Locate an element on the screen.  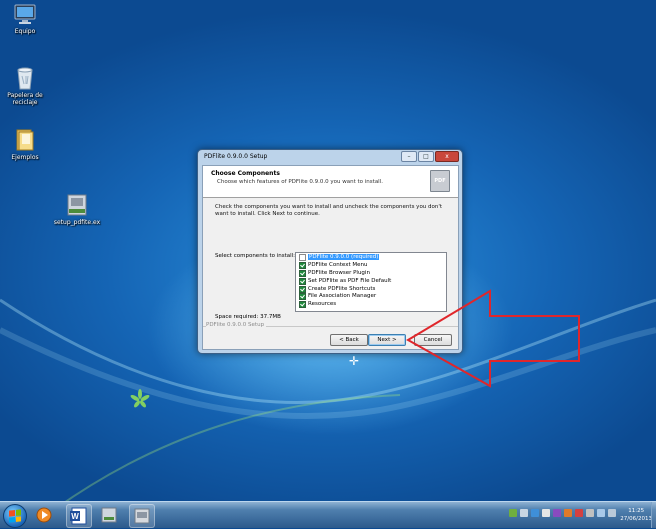
component-item: PDFlite Context Menu is located at coordinates (371, 265).